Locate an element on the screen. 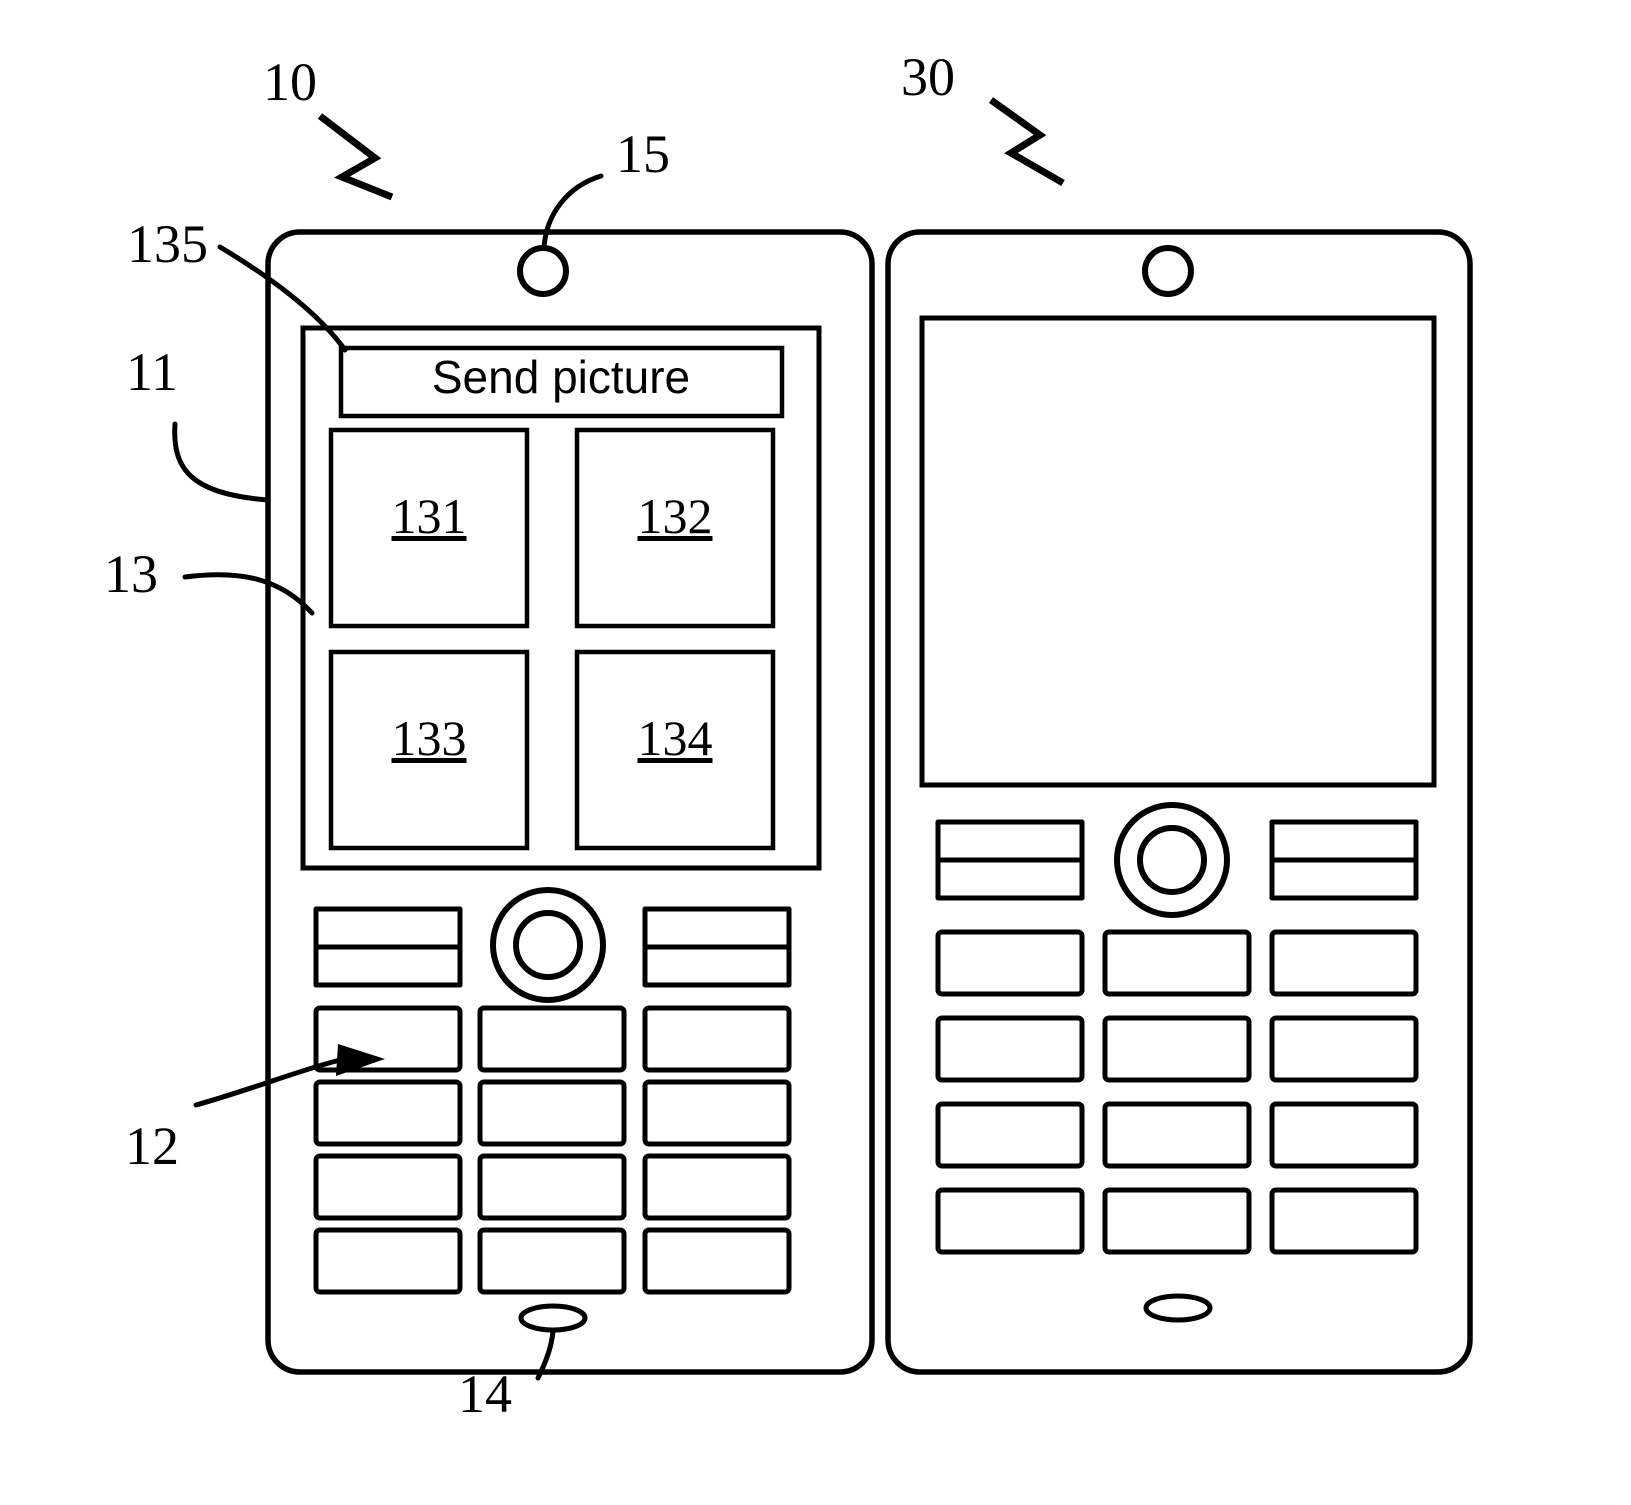 The width and height of the screenshot is (1631, 1505). callout-14: 14 is located at coordinates (507, 1376).